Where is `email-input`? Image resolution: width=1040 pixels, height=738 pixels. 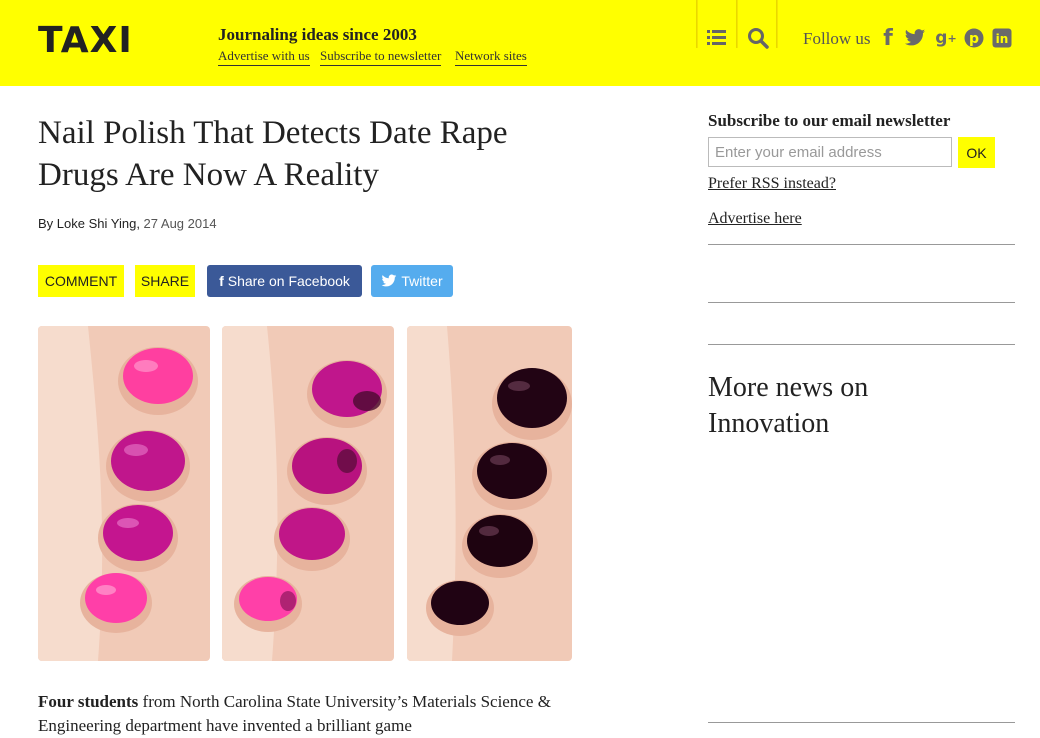 email-input is located at coordinates (830, 152).